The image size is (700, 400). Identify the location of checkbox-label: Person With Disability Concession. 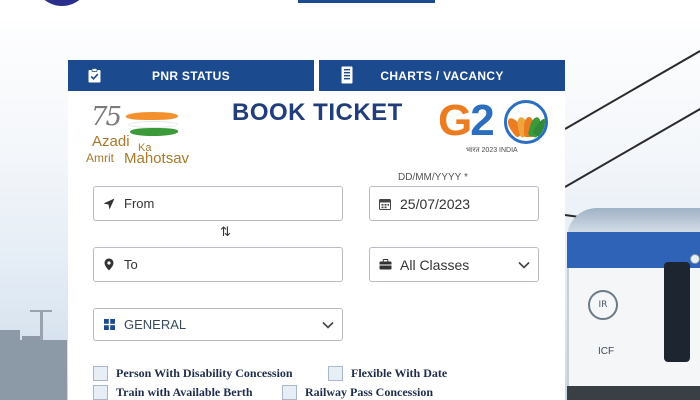
(204, 373).